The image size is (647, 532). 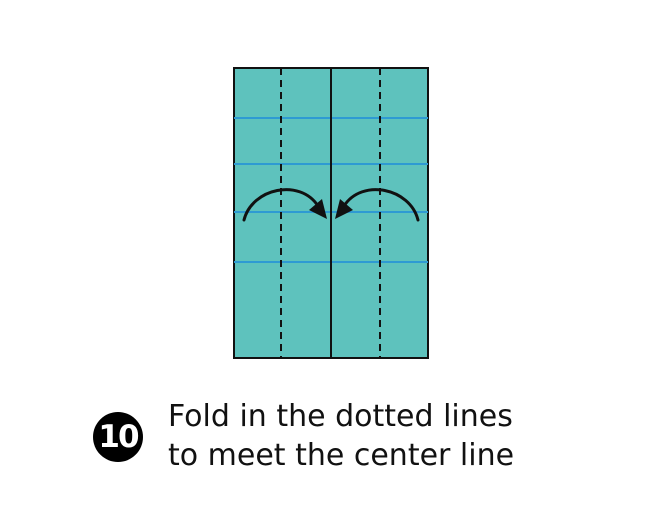 I want to click on instruction-line-2: to meet the center line, so click(x=341, y=455).